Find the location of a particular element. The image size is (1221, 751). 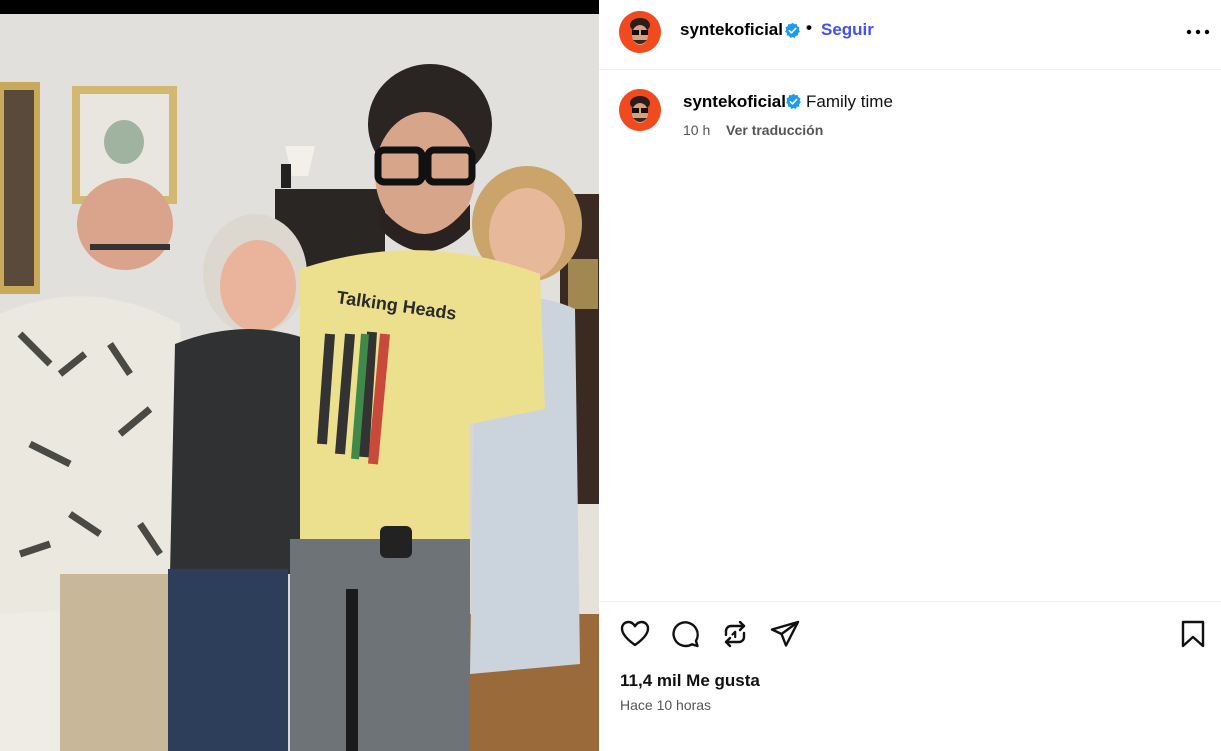

bookmark-icon is located at coordinates (1193, 634).